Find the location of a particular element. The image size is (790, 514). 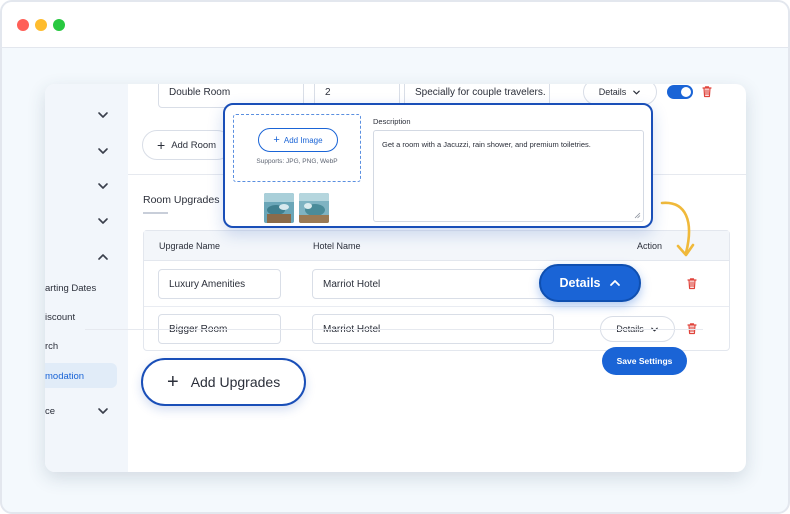

minimize-window-dot is located at coordinates (41, 25).